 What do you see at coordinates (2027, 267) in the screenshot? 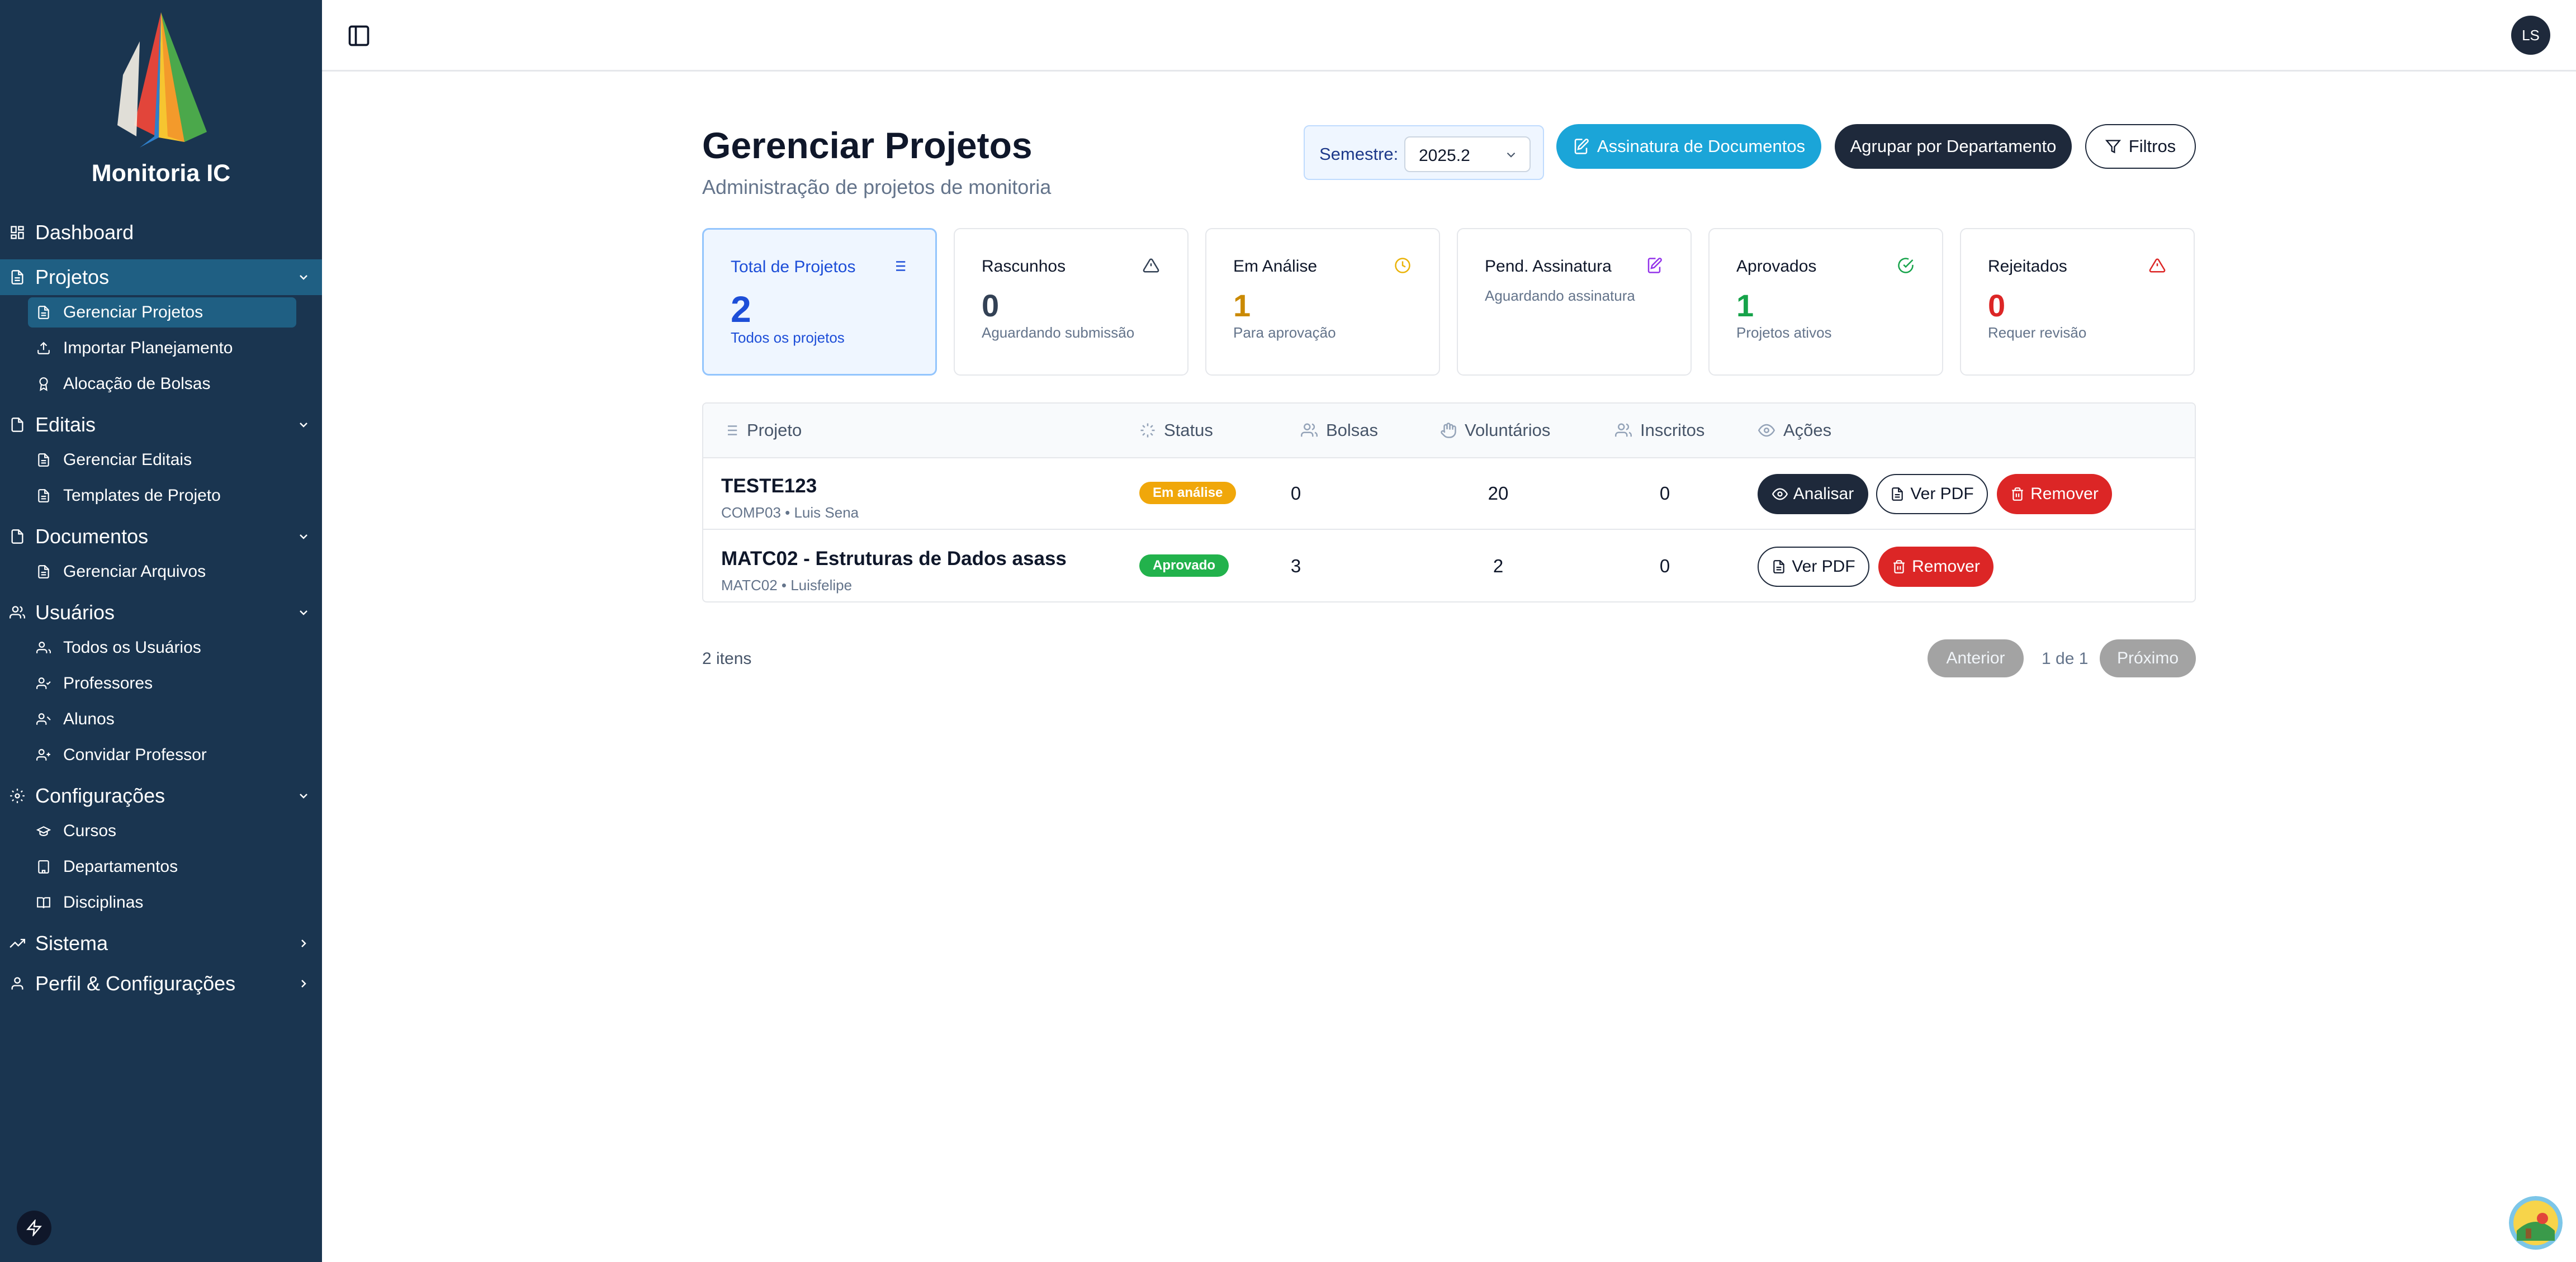
I see `stat-title: Rejeitados` at bounding box center [2027, 267].